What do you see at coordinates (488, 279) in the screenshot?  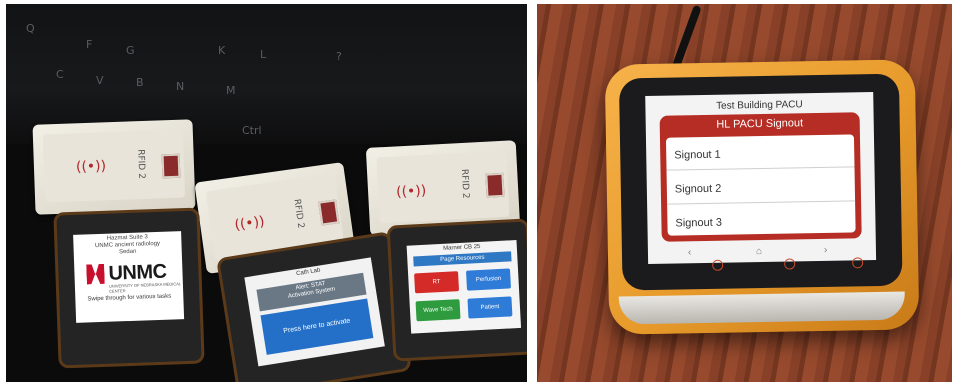 I see `perfusion-button: Perfusion` at bounding box center [488, 279].